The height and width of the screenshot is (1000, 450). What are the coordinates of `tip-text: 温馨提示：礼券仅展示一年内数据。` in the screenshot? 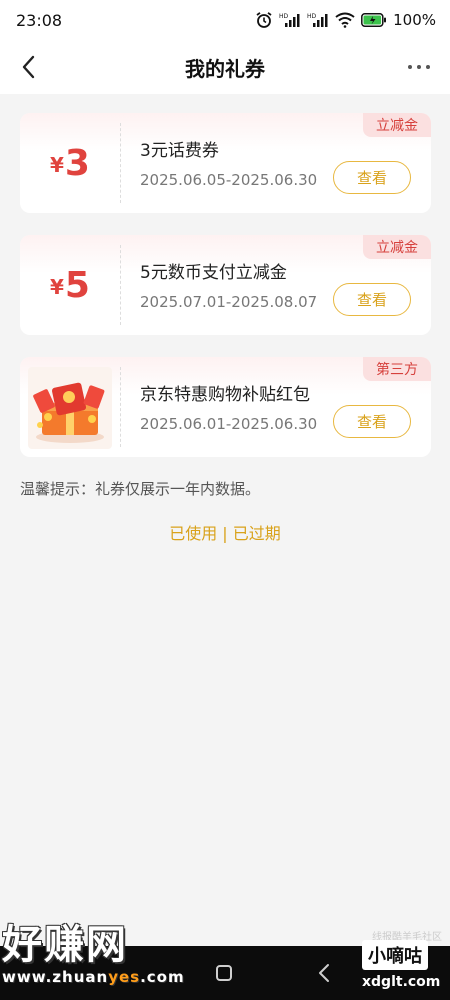 It's located at (140, 489).